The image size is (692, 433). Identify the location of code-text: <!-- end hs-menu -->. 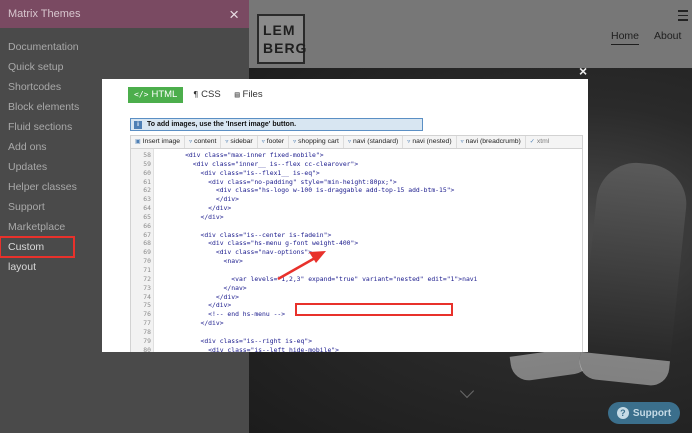
(224, 314).